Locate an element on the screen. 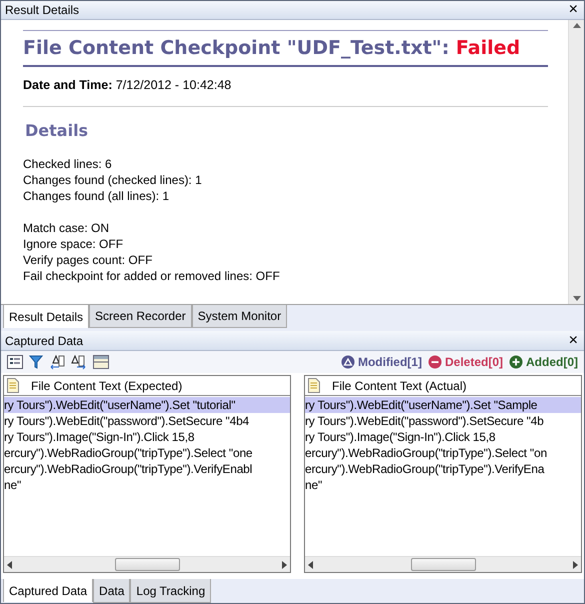 This screenshot has width=585, height=604. tab: Captured Data is located at coordinates (48, 590).